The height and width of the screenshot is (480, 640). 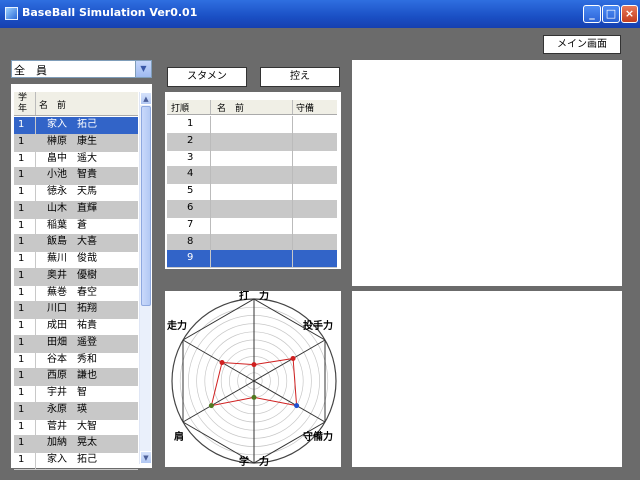 What do you see at coordinates (252, 209) in the screenshot?
I see `lineup-row: 6` at bounding box center [252, 209].